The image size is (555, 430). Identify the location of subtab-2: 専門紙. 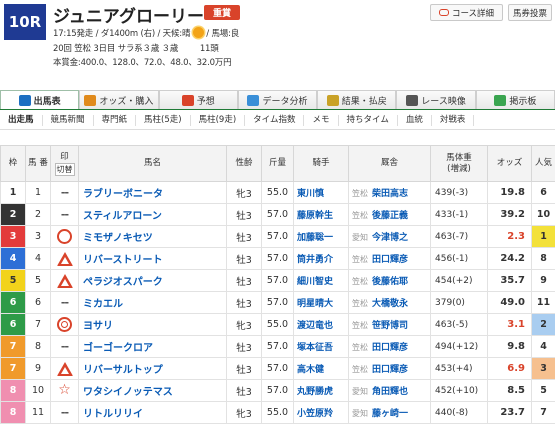
(115, 120).